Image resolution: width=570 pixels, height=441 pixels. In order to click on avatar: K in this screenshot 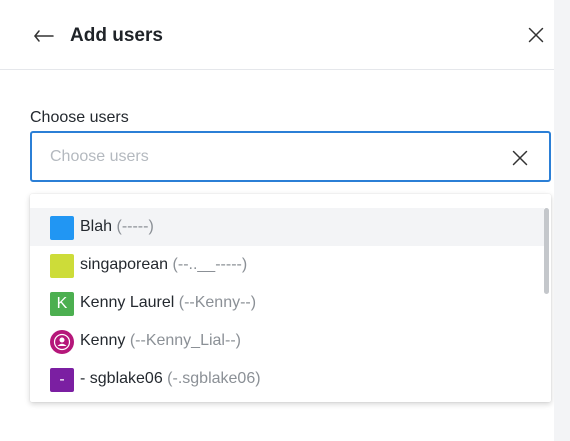, I will do `click(62, 304)`.